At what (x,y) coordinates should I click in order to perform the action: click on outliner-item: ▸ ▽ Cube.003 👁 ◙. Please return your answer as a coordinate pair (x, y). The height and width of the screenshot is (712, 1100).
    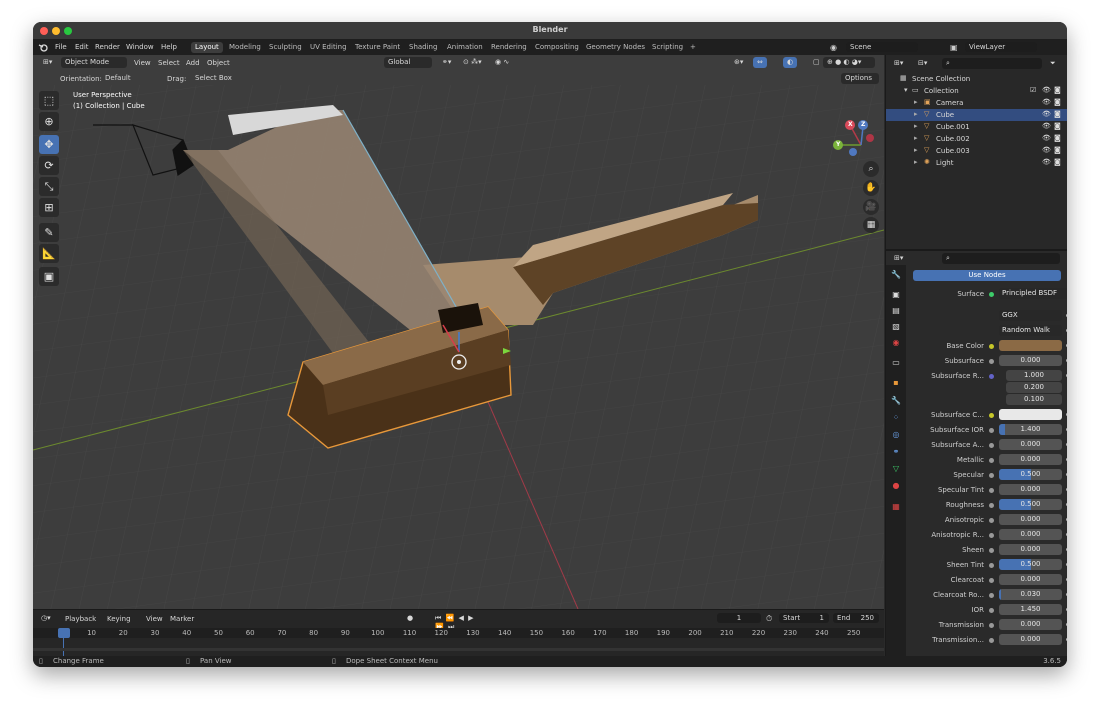
    Looking at the image, I should click on (976, 151).